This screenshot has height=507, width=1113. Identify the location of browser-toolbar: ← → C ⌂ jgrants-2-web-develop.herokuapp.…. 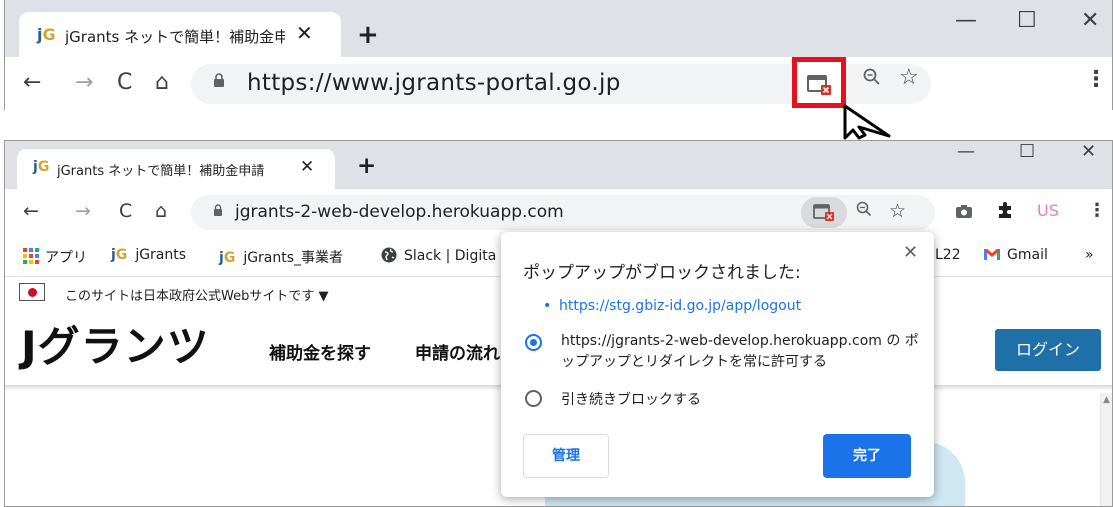
(558, 213).